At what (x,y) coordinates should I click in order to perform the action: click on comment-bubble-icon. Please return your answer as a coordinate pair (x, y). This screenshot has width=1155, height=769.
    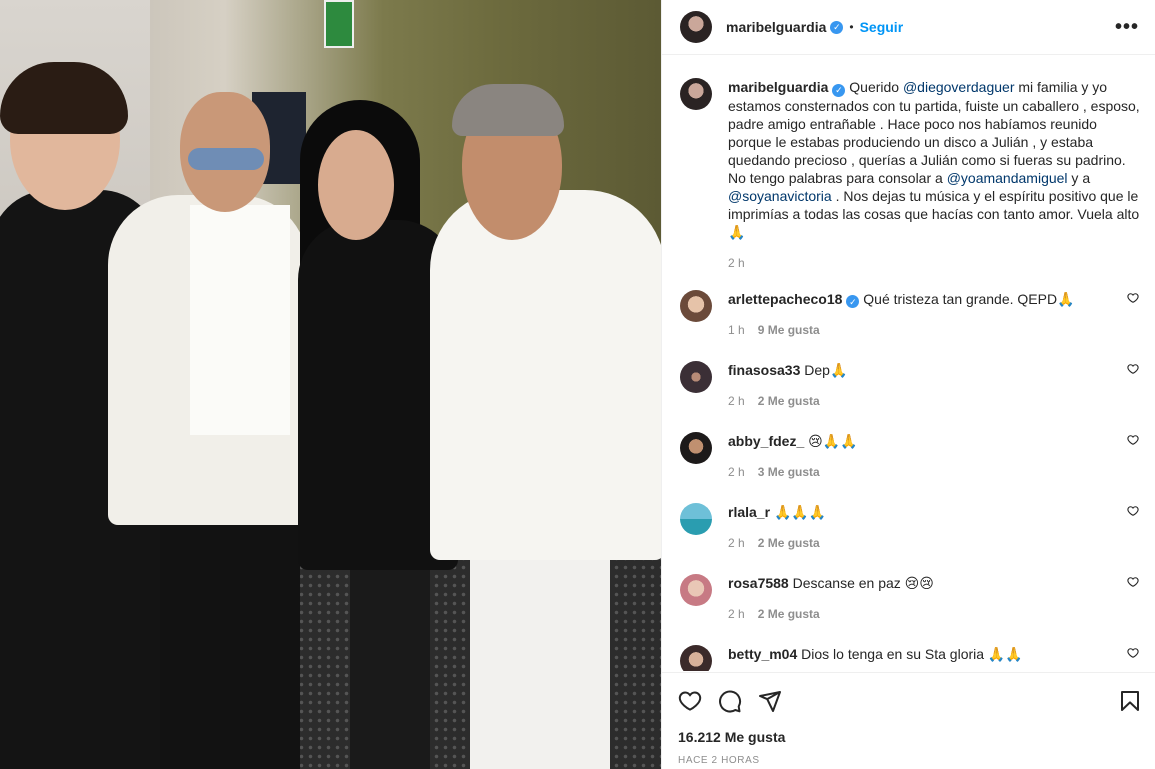
    Looking at the image, I should click on (730, 701).